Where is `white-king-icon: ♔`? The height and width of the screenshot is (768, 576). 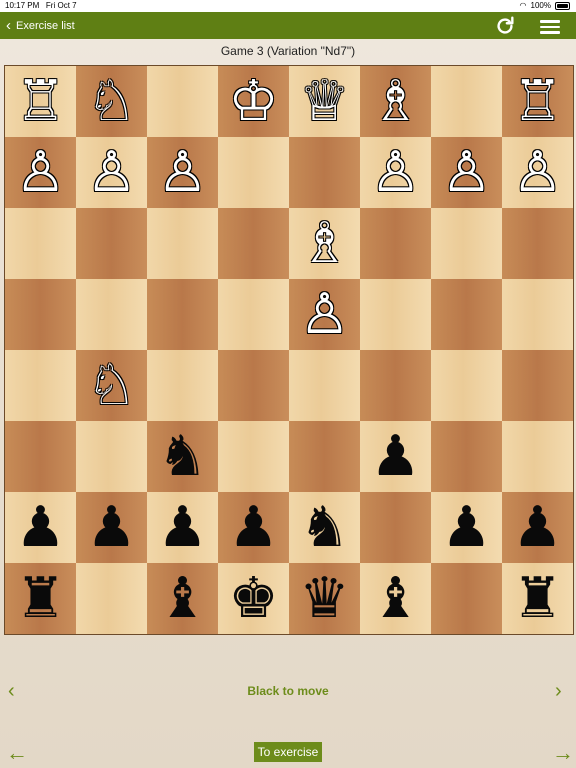
white-king-icon: ♔ is located at coordinates (253, 101).